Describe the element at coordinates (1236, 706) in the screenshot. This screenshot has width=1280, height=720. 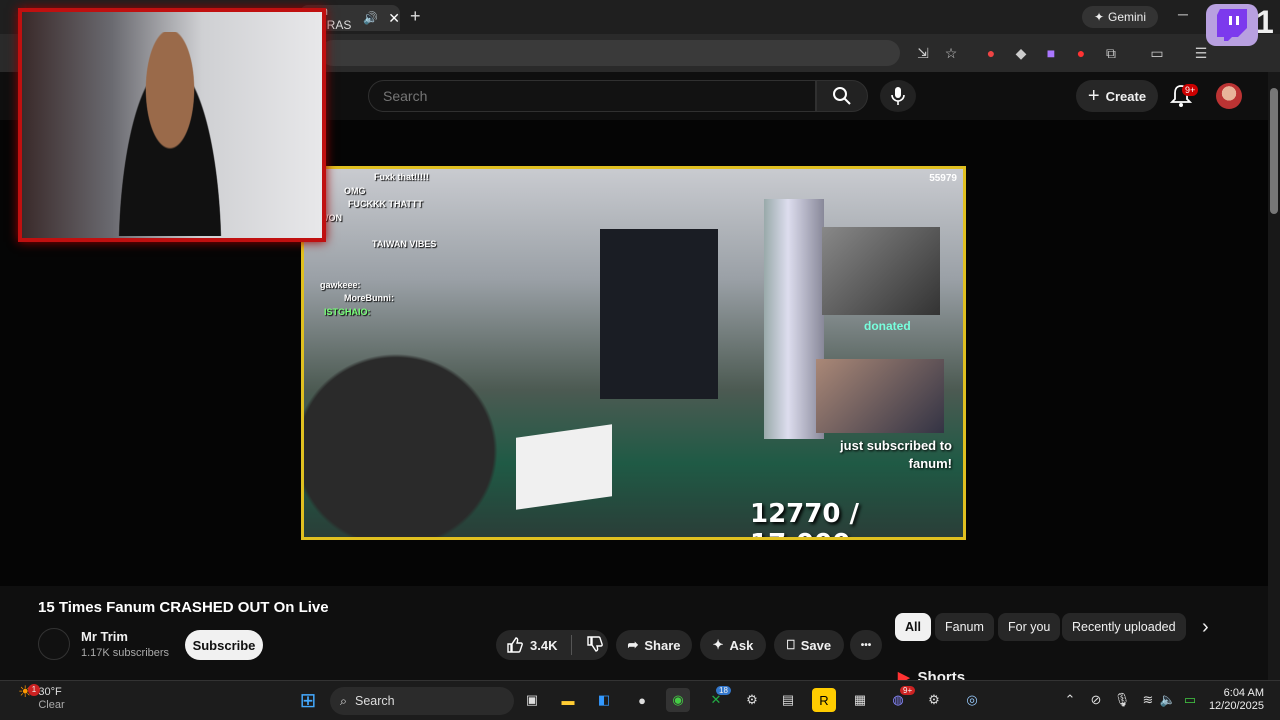
I see `clock-date: 12/20/2025` at that location.